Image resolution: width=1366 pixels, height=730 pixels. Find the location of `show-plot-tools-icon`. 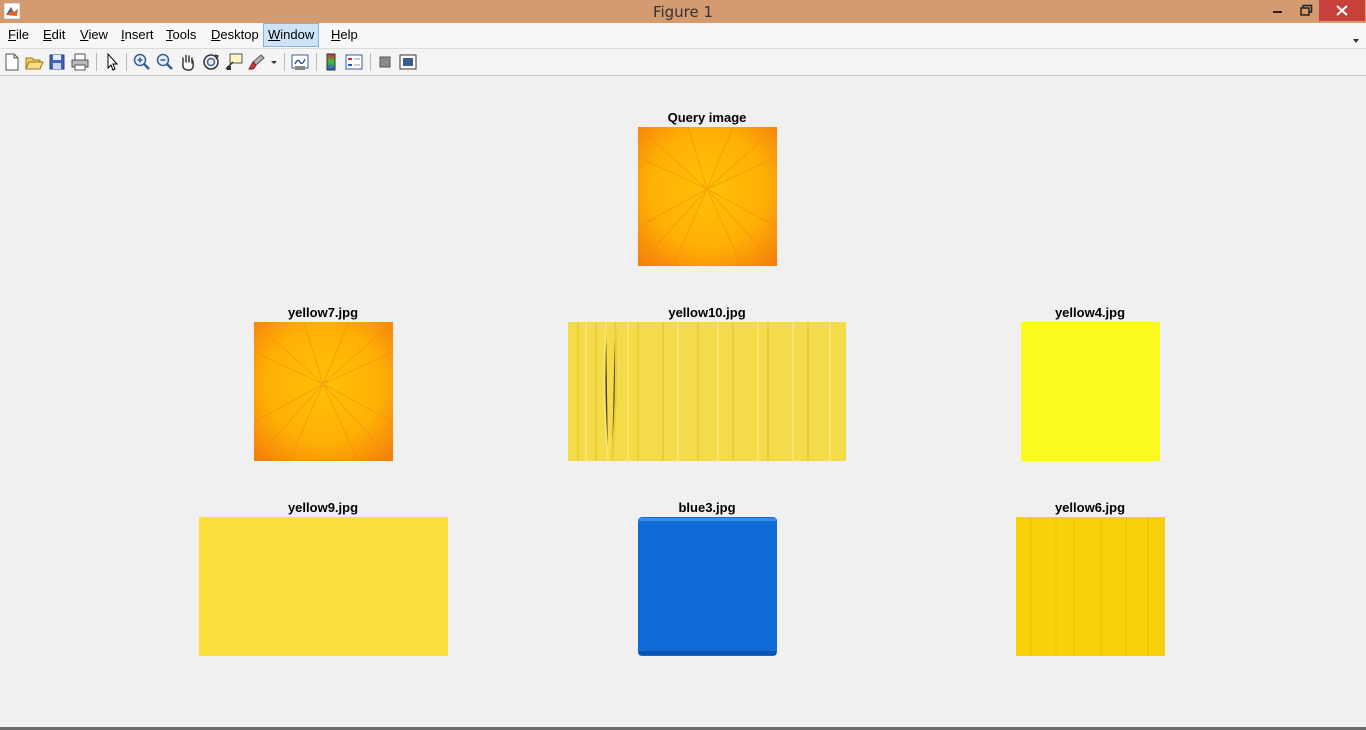

show-plot-tools-icon is located at coordinates (408, 62).